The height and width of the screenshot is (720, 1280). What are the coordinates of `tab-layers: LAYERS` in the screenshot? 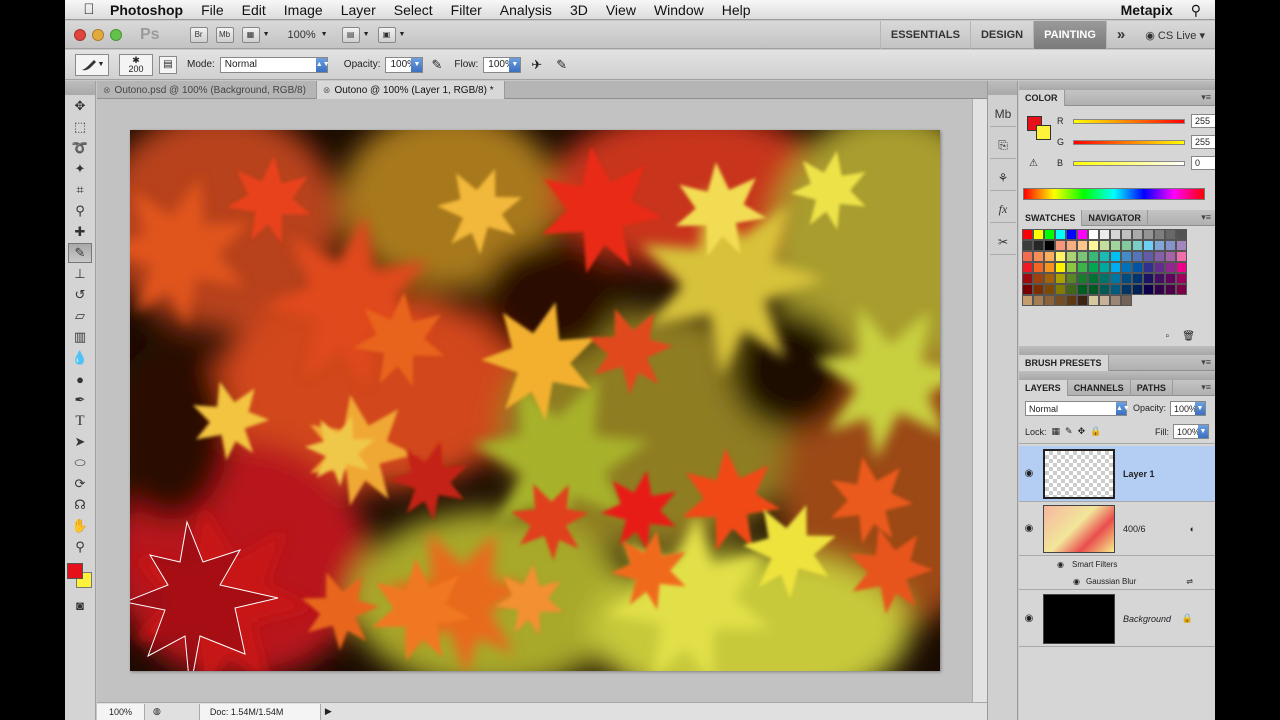 It's located at (1043, 387).